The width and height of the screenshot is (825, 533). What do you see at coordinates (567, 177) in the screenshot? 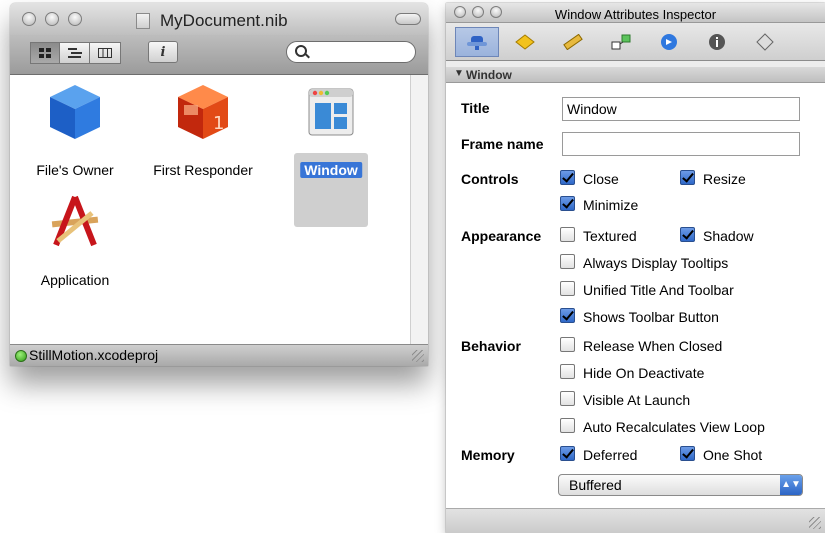
I see `close-checkbox` at bounding box center [567, 177].